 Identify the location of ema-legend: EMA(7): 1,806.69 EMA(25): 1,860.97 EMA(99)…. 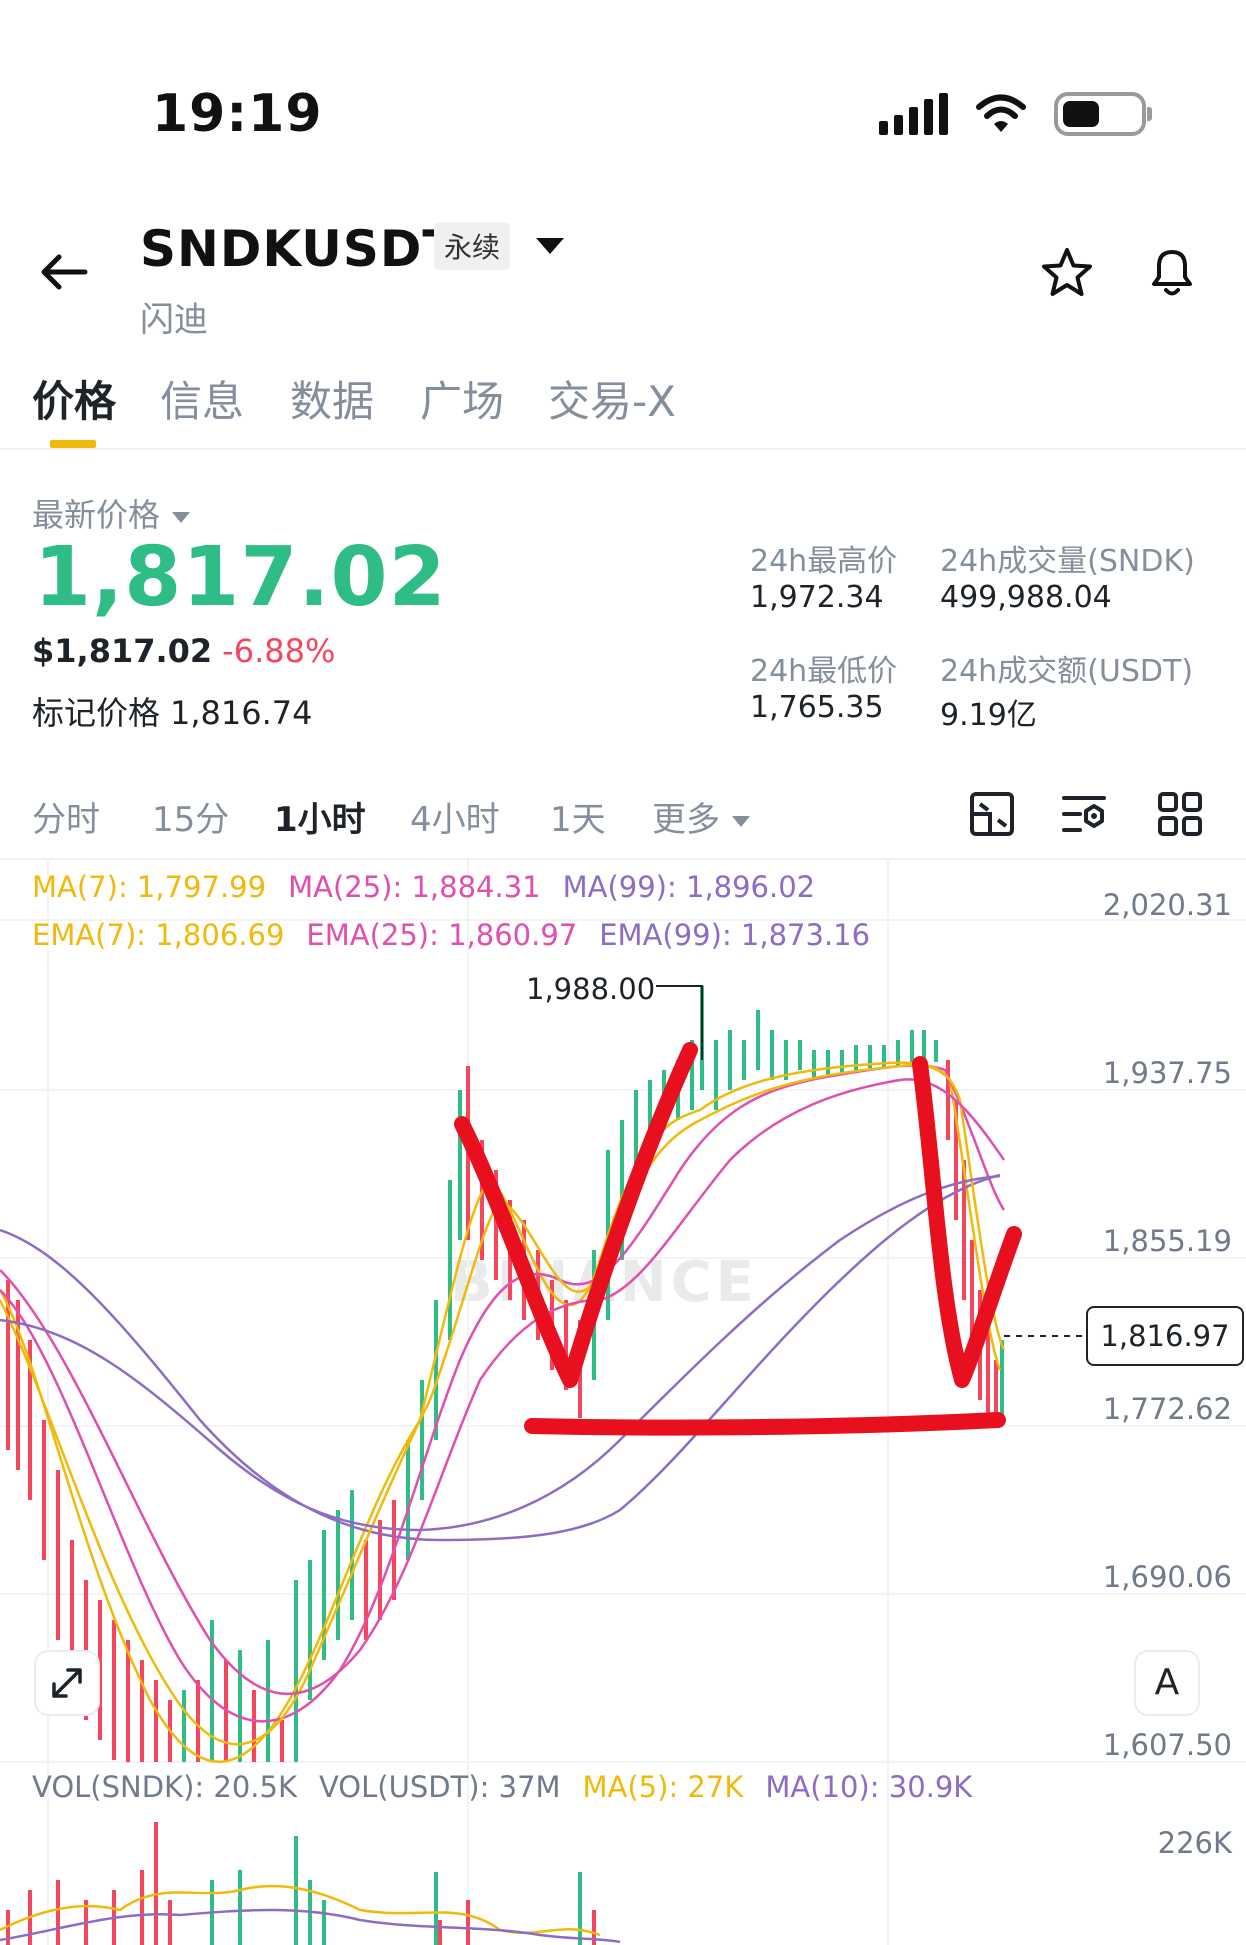
(462, 935).